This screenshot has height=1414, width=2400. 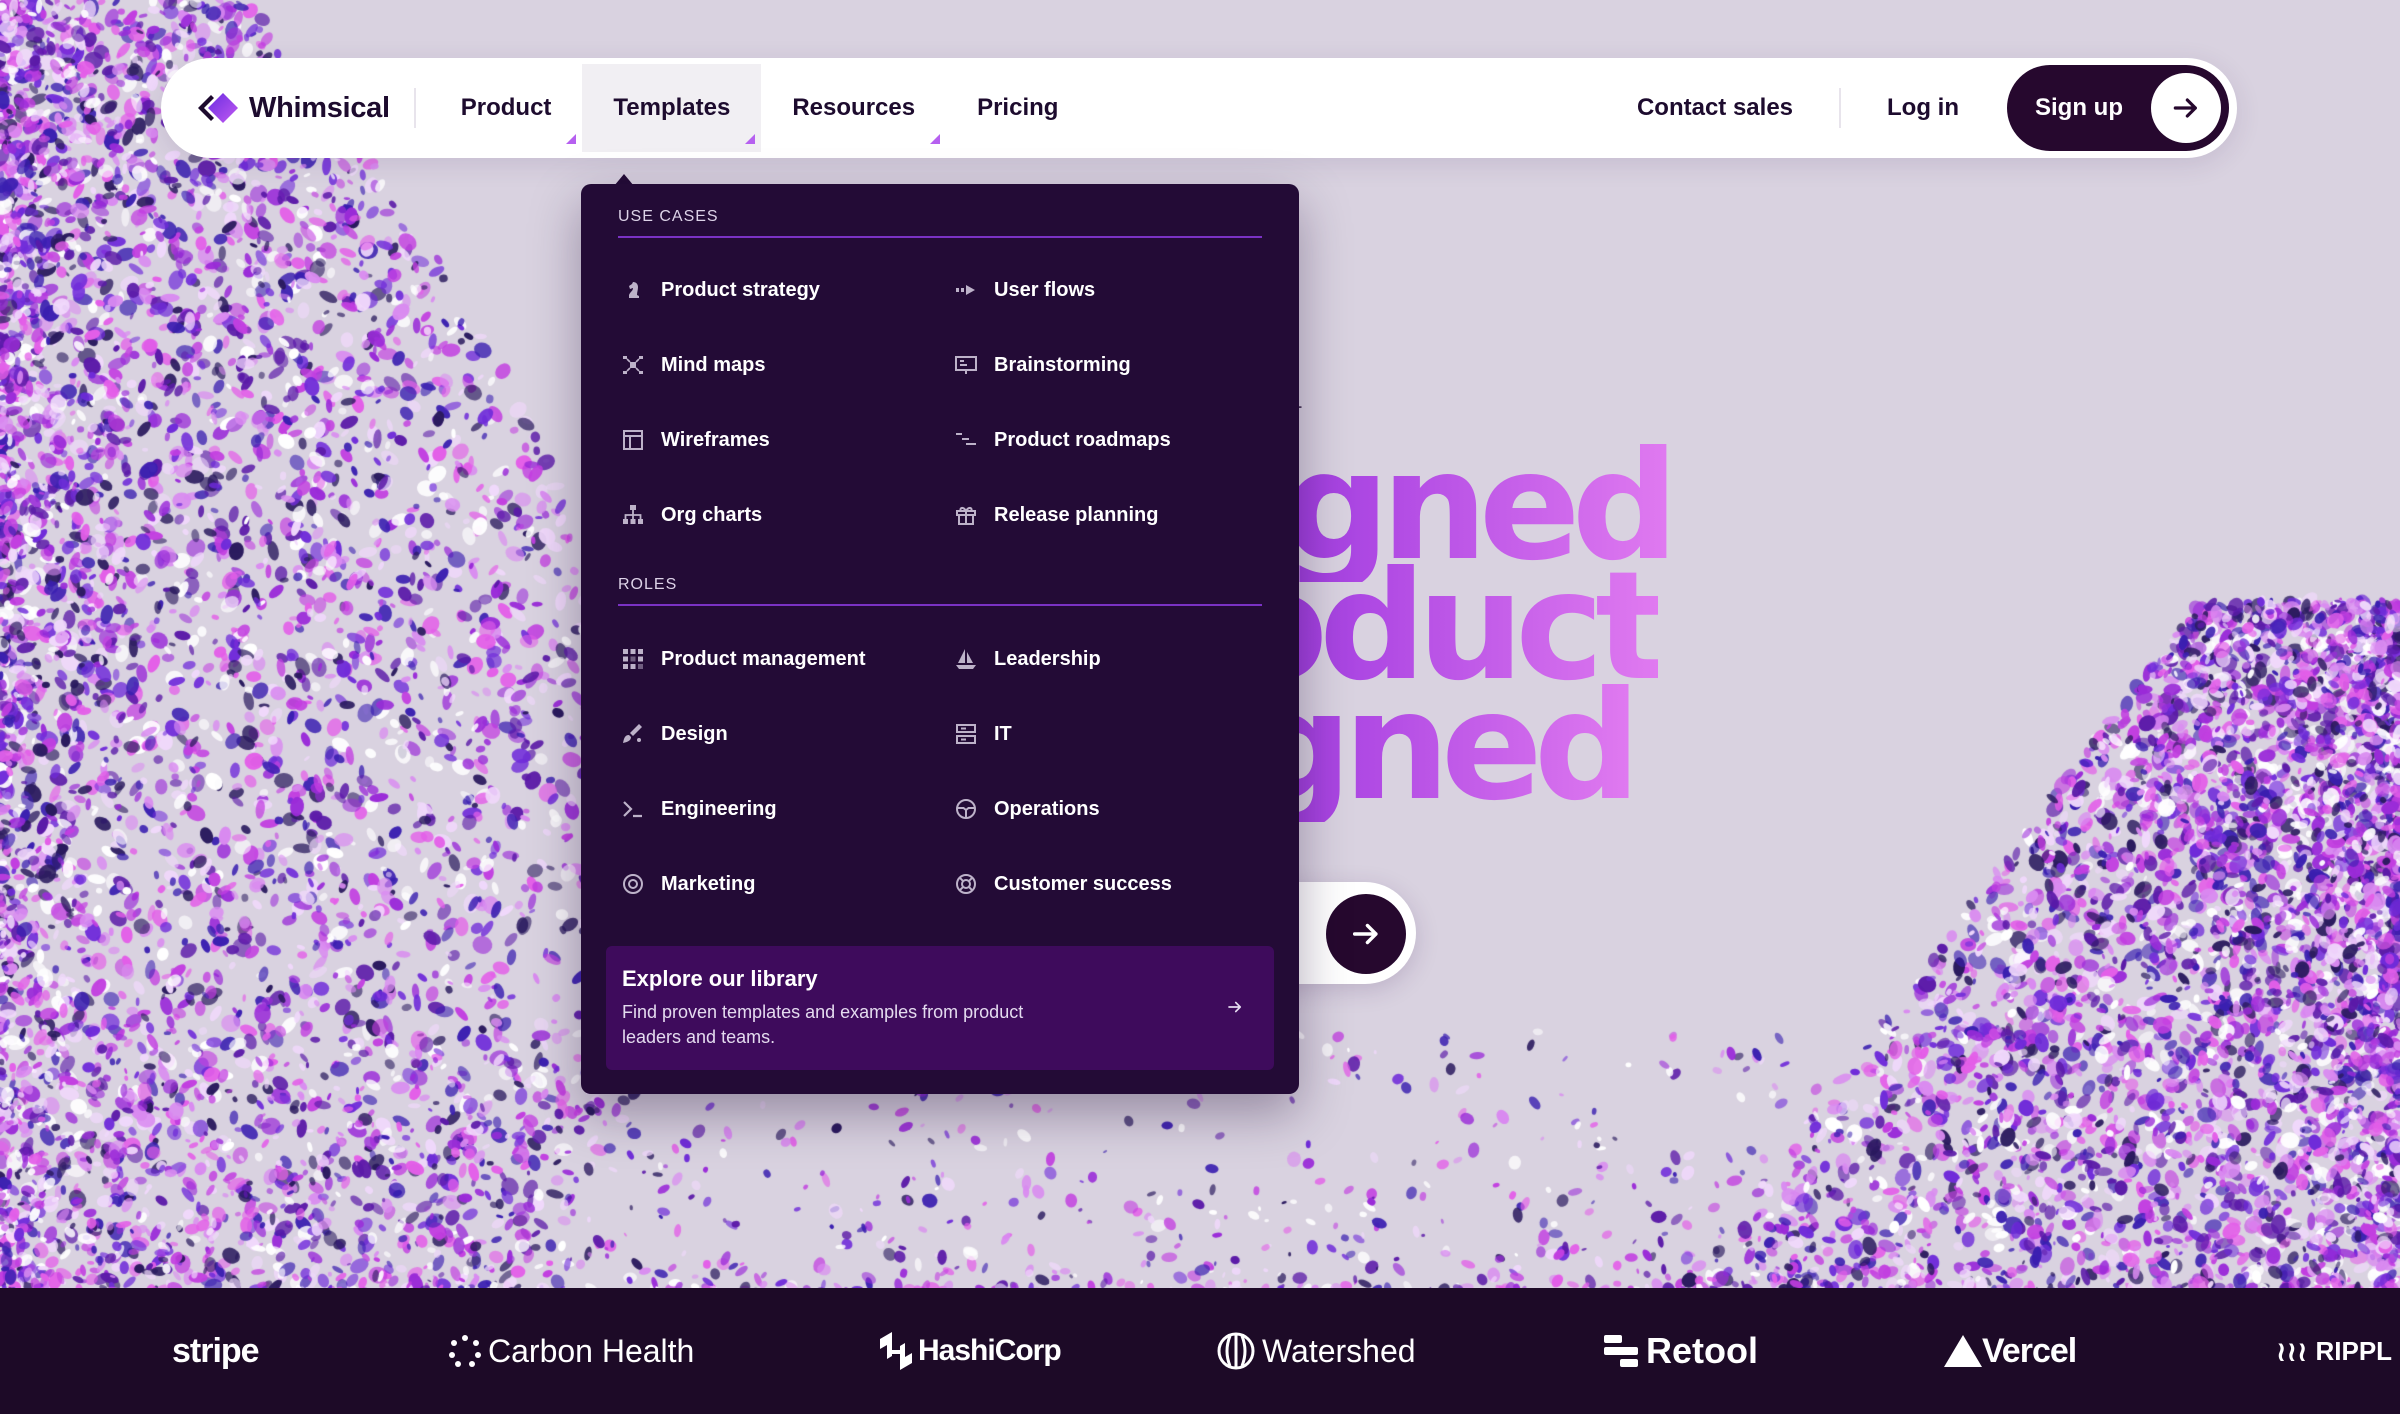 I want to click on menu-item-leadership: Leadership, so click(x=1026, y=659).